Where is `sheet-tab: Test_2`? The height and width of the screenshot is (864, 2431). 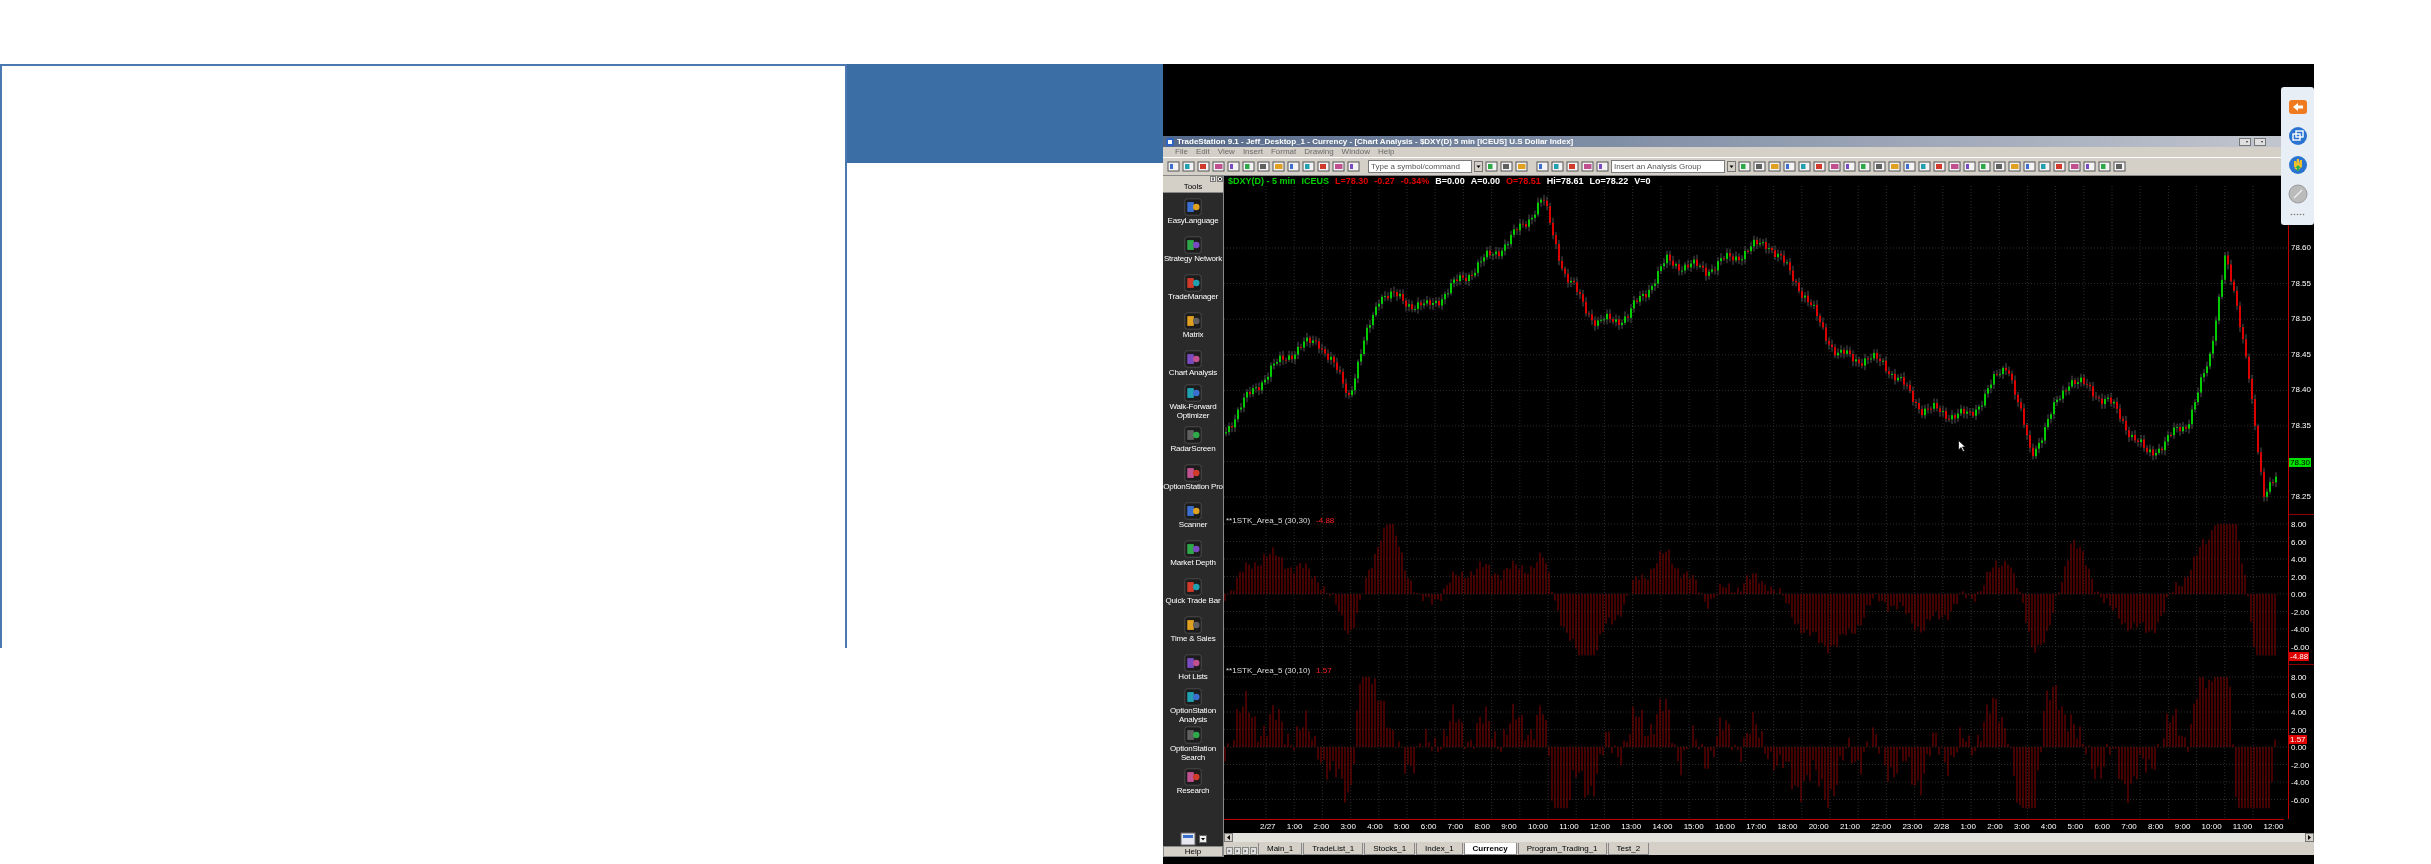
sheet-tab: Test_2 is located at coordinates (1628, 849).